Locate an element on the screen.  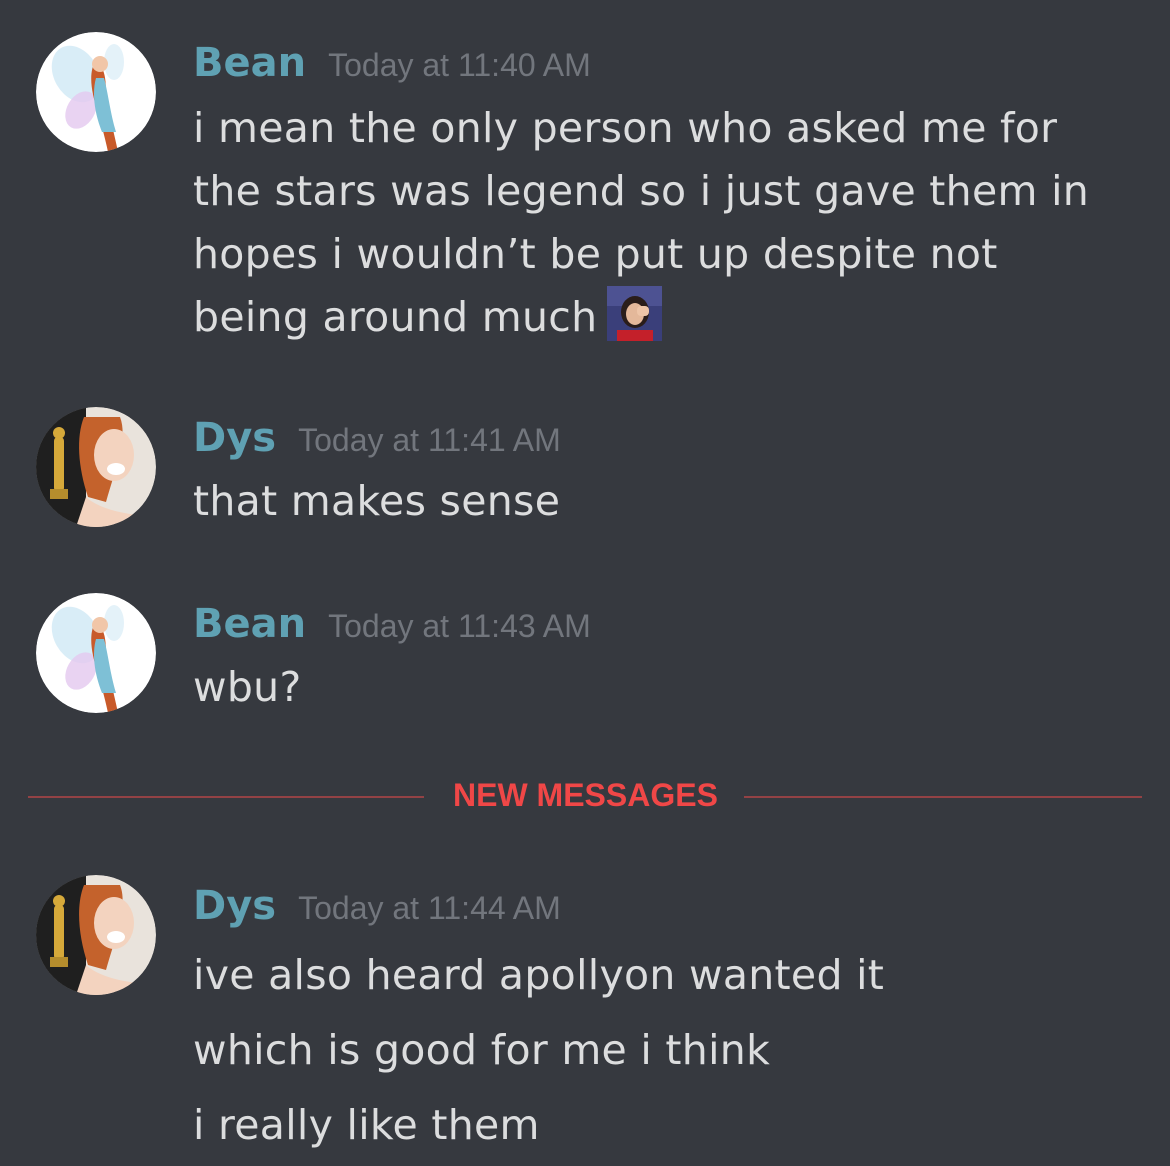
timestamp: Today at 11:44 AM is located at coordinates (429, 908).